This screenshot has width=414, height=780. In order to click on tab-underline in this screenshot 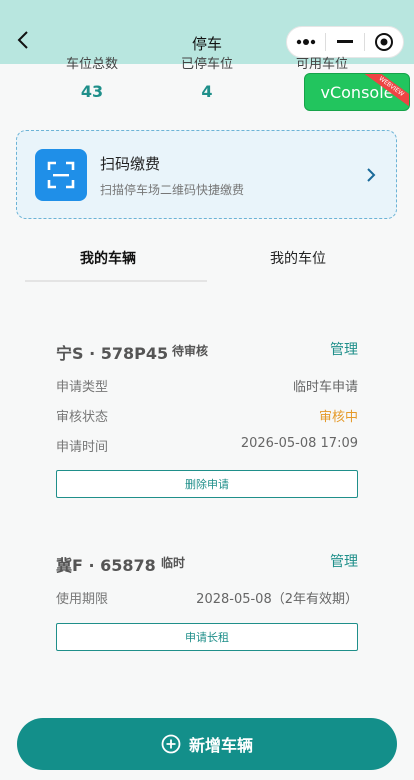, I will do `click(116, 281)`.